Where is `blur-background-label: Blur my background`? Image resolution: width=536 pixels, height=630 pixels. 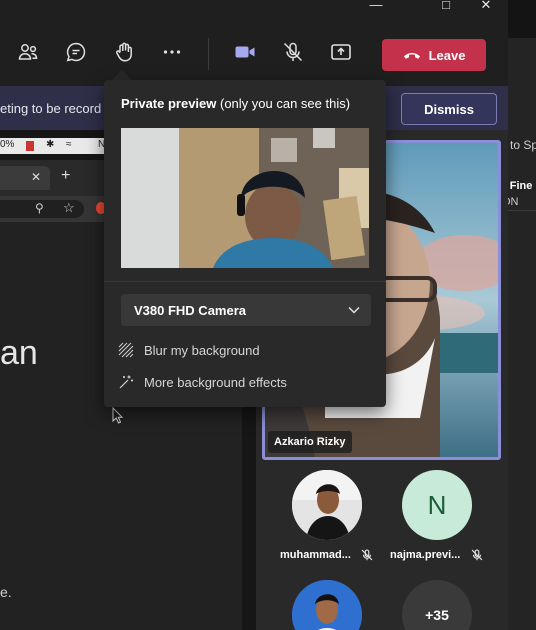 blur-background-label: Blur my background is located at coordinates (202, 350).